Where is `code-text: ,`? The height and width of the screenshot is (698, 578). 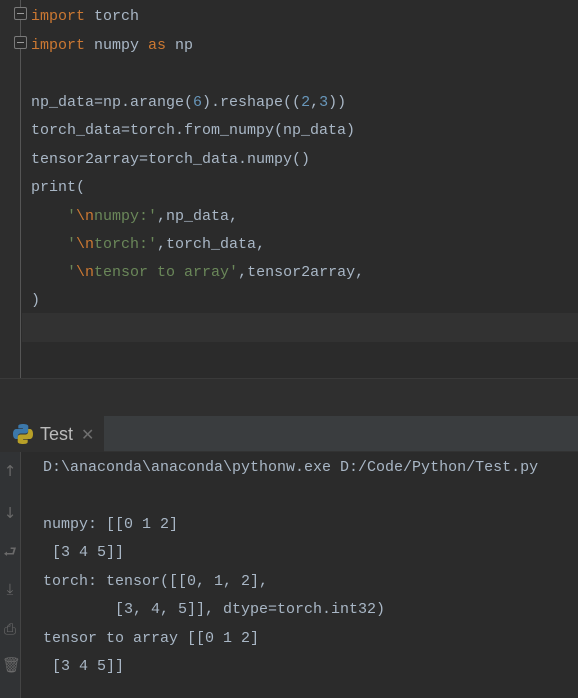
code-text: , is located at coordinates (315, 102).